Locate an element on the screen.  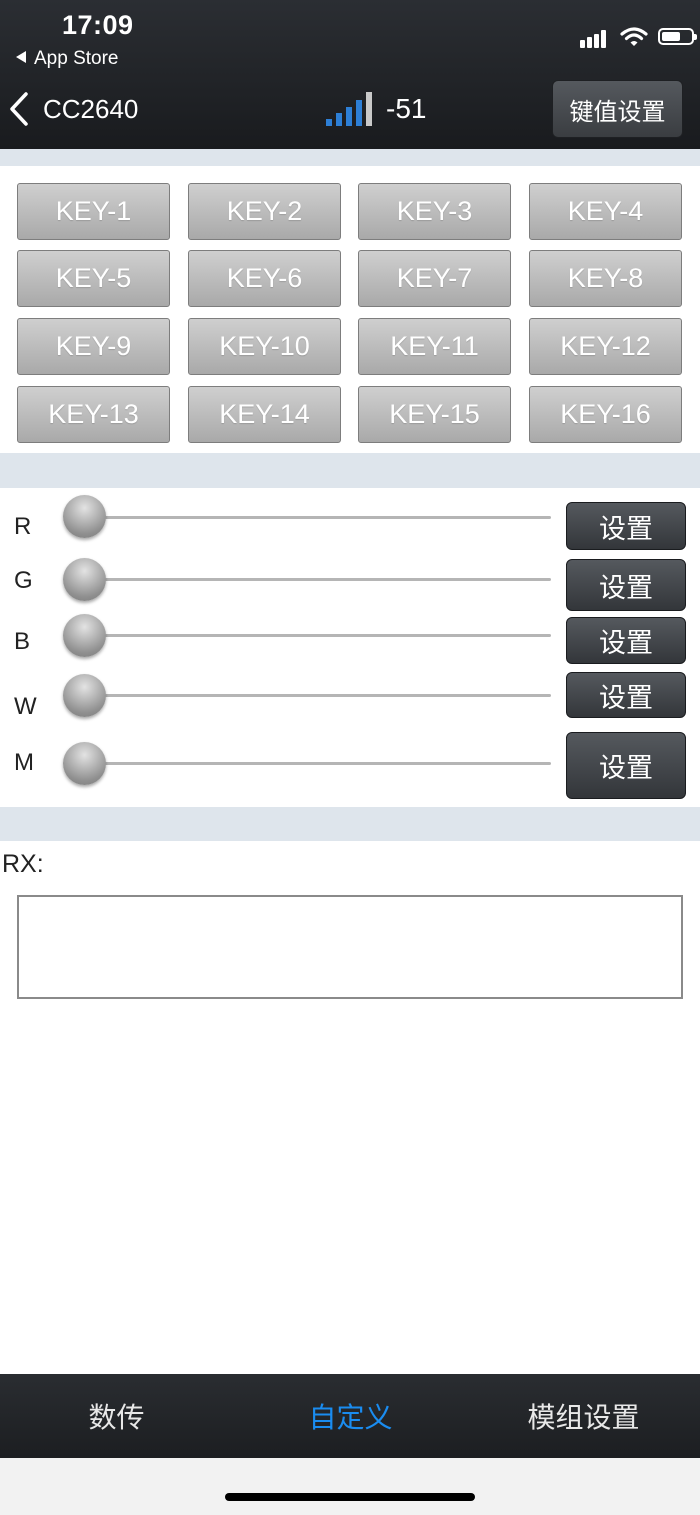
slider-label-b: B is located at coordinates (22, 641).